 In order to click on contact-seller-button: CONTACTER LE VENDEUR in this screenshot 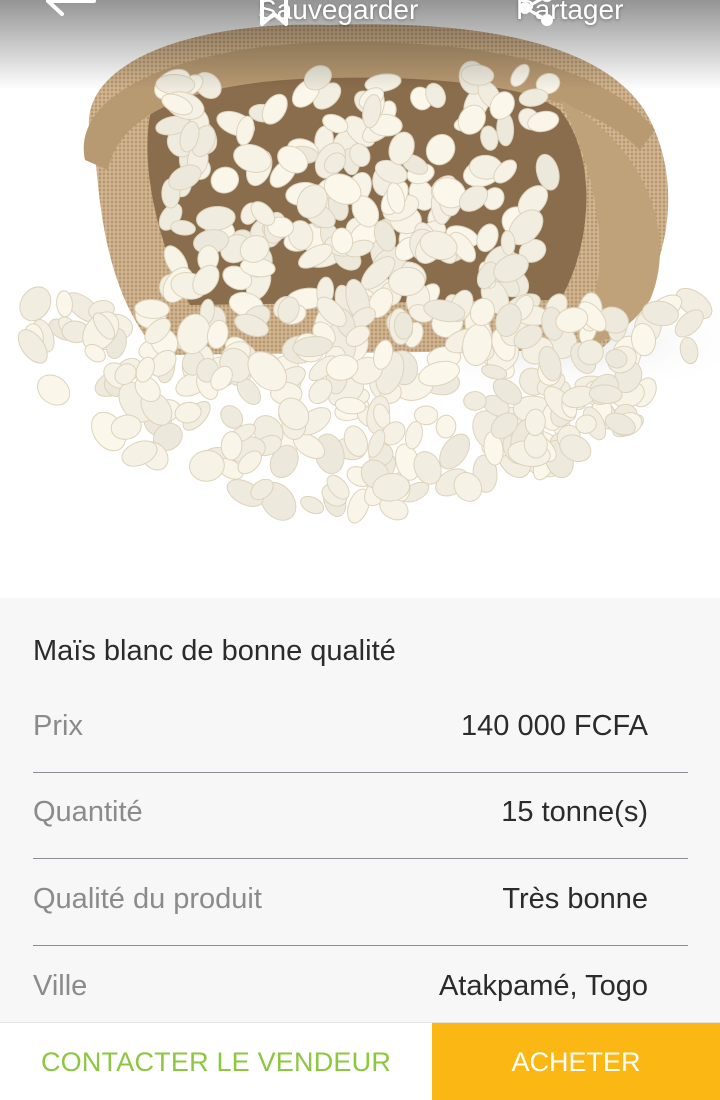, I will do `click(216, 1061)`.